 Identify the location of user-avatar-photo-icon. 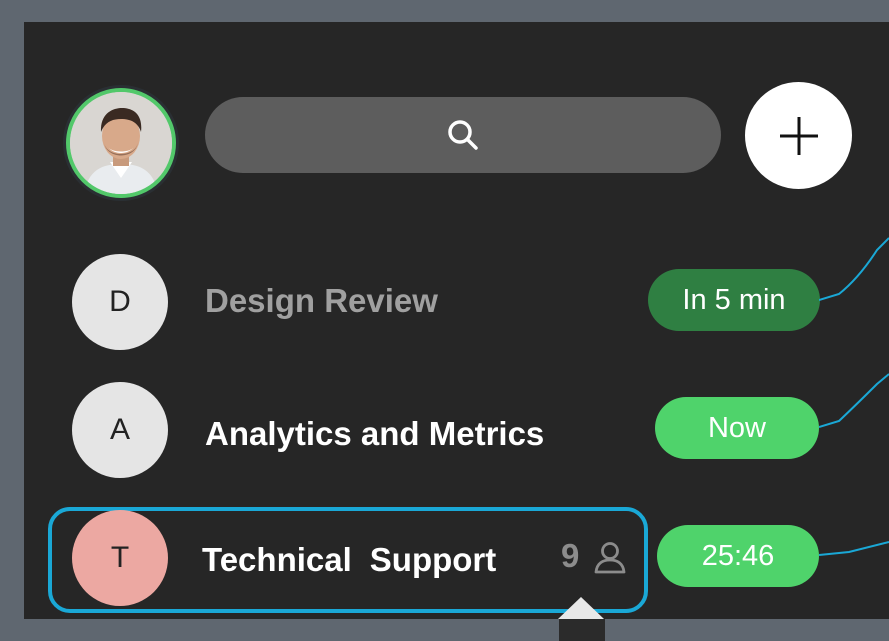
(121, 143).